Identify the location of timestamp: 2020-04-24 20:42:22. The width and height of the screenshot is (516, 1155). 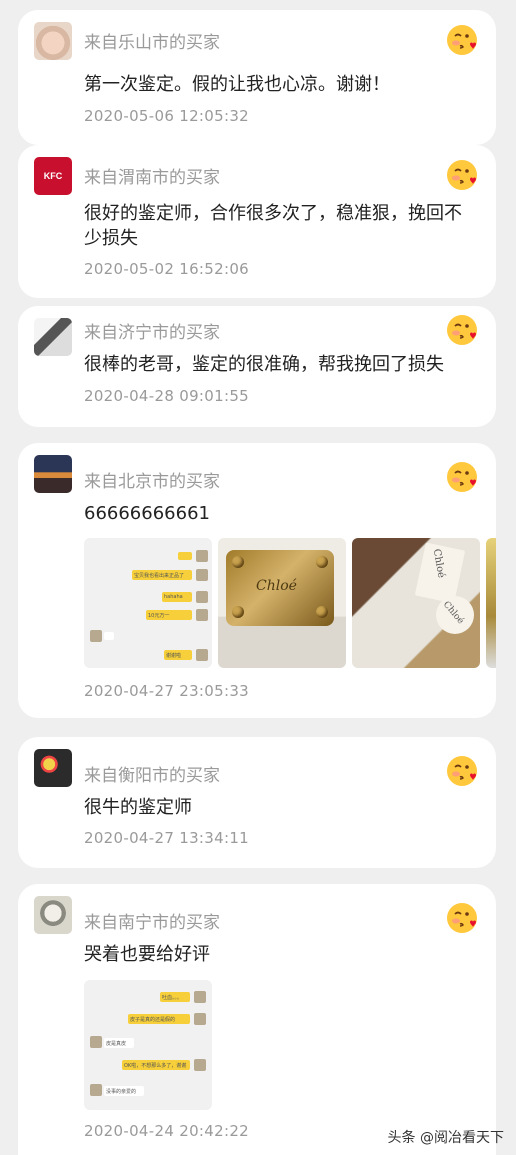
(167, 1131).